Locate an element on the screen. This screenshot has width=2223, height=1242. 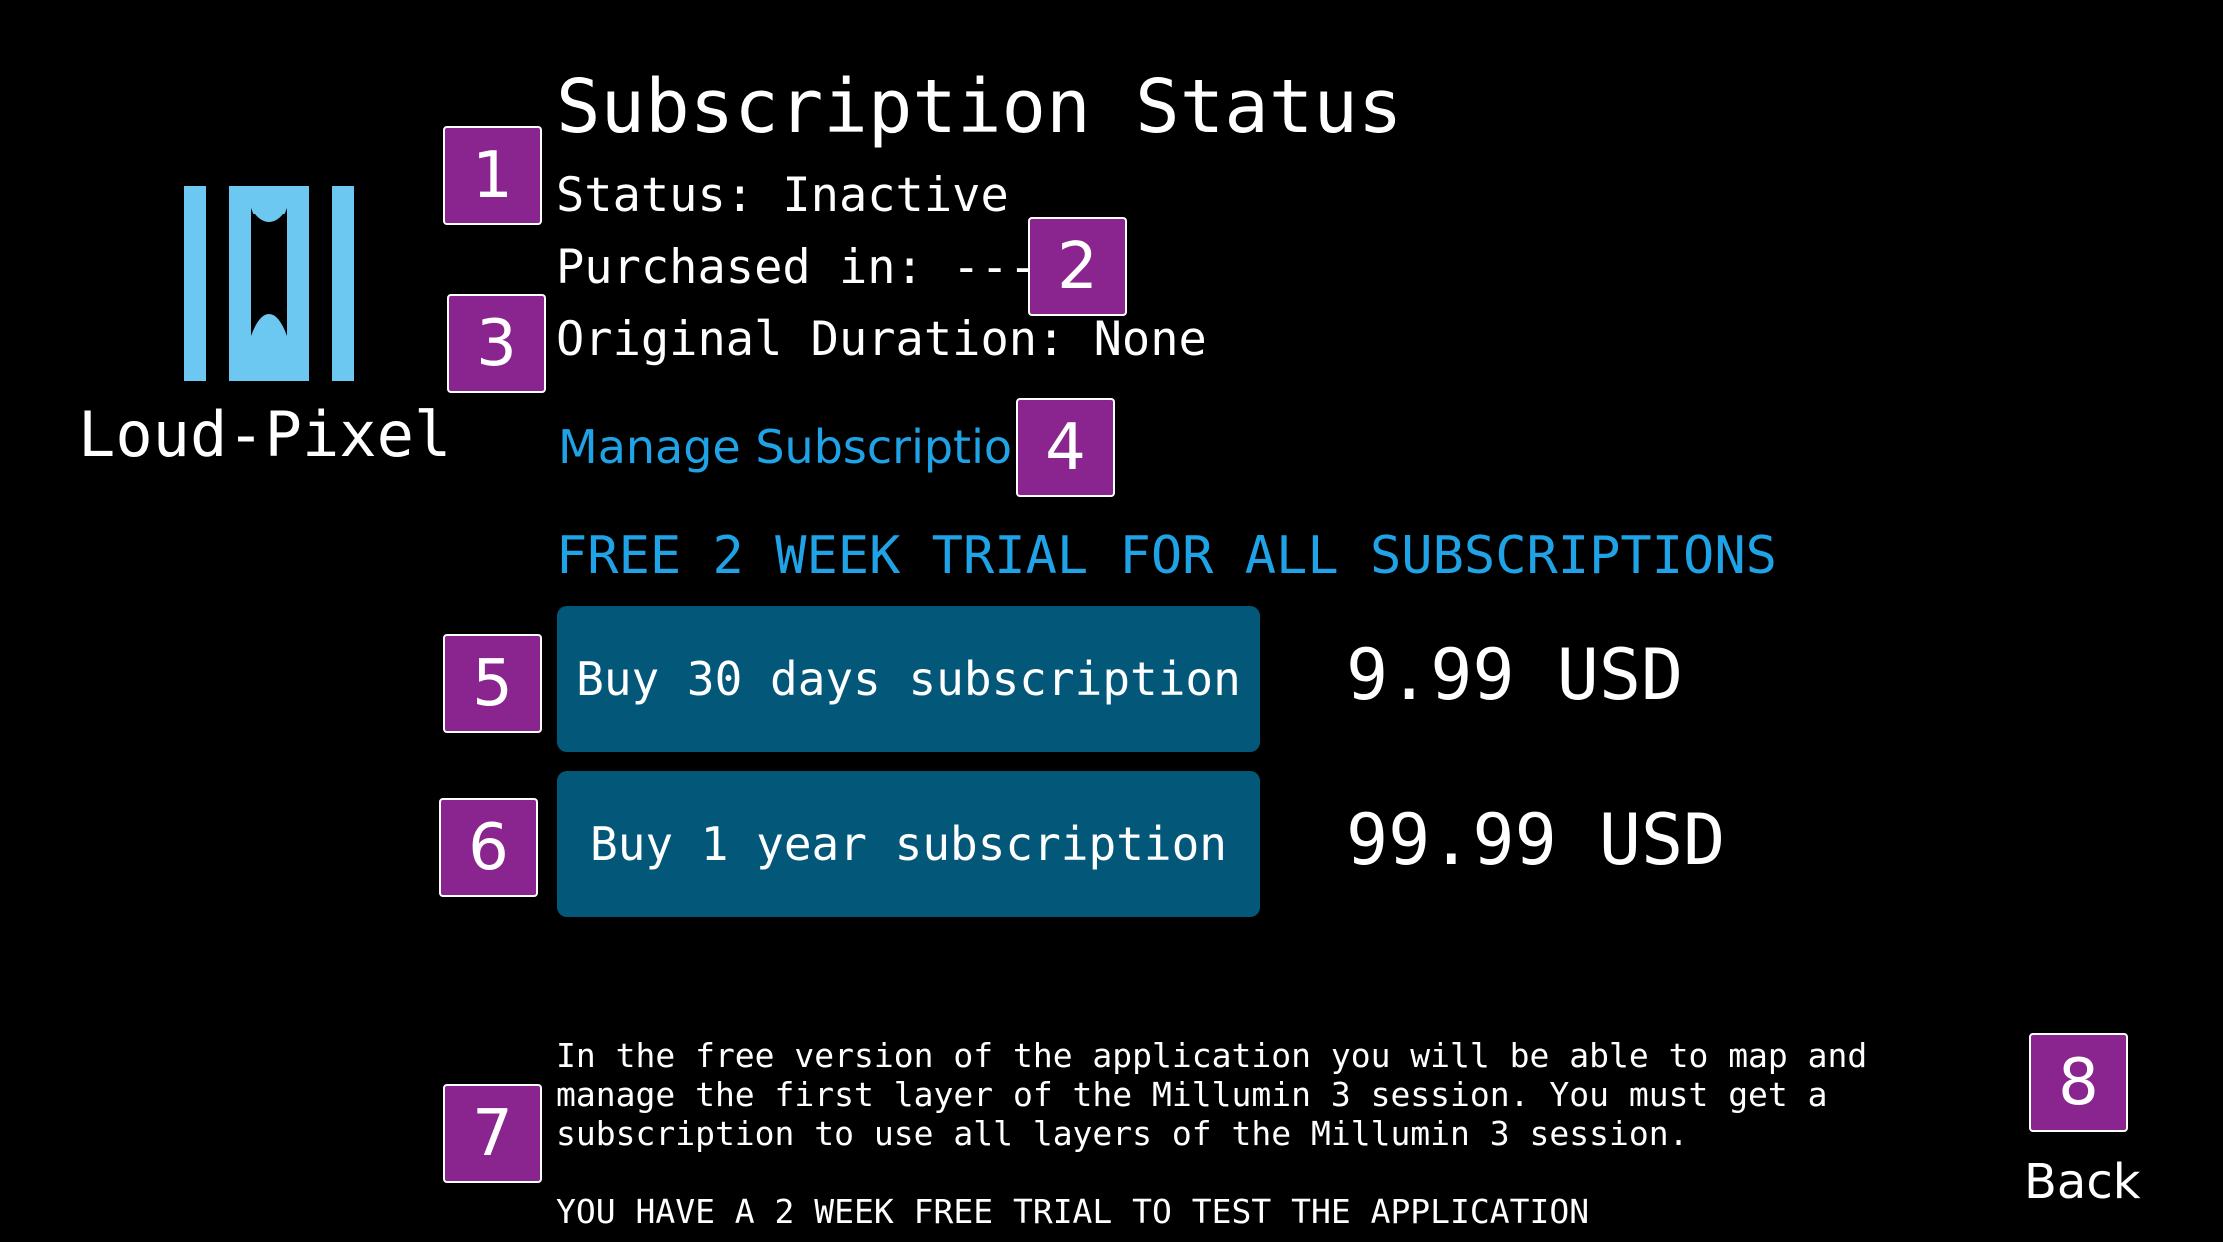
annotation-badge-6: 6 is located at coordinates (488, 847).